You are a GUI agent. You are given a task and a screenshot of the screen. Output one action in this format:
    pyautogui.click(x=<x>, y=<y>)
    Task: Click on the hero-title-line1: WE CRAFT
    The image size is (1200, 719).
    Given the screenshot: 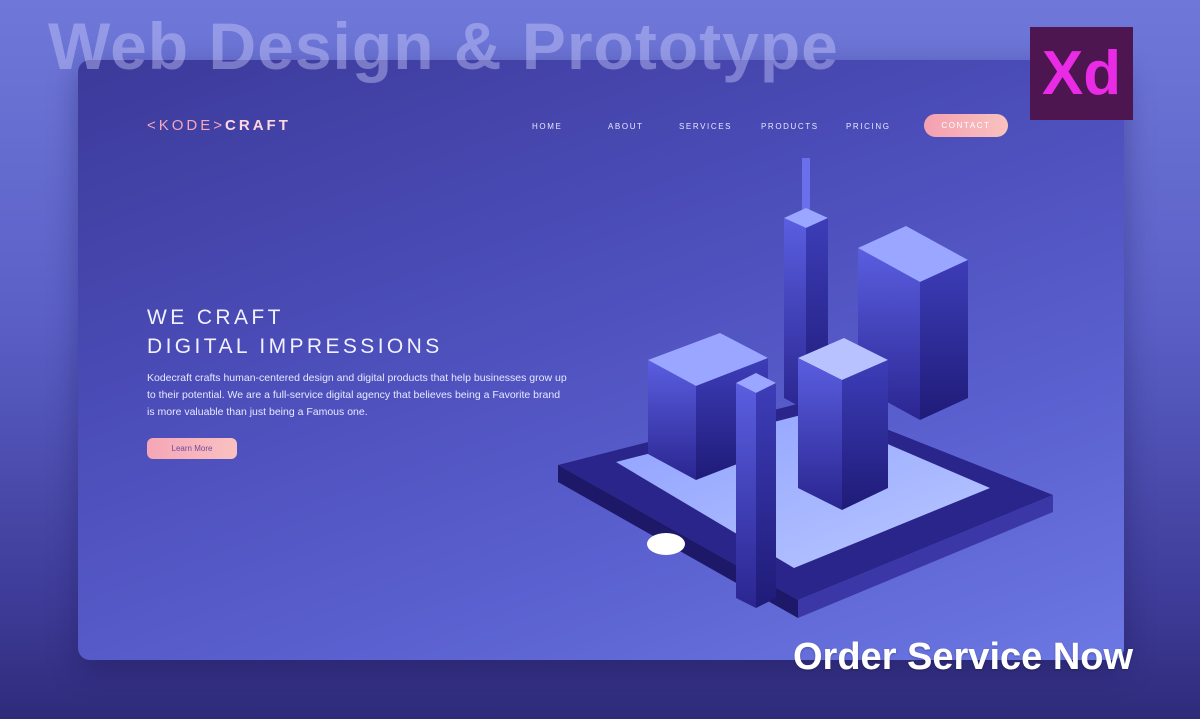 What is the action you would take?
    pyautogui.click(x=215, y=317)
    